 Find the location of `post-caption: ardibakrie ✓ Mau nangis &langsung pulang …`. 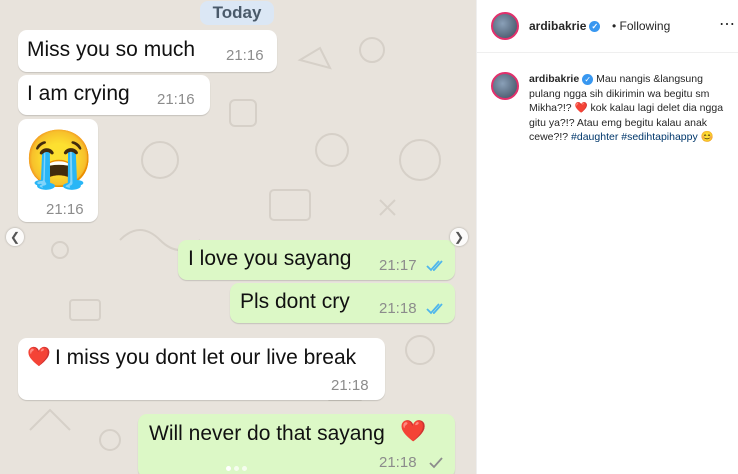

post-caption: ardibakrie ✓ Mau nangis &langsung pulang … is located at coordinates (629, 108).